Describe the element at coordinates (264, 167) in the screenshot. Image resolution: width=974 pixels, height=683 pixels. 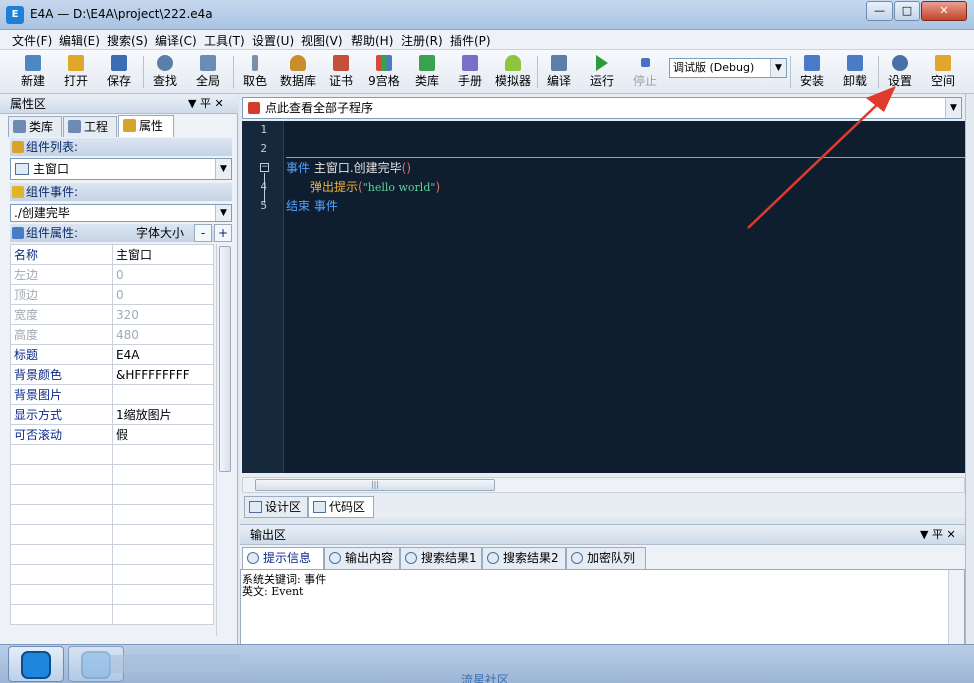
I see `fold-toggle-icon: −` at that location.